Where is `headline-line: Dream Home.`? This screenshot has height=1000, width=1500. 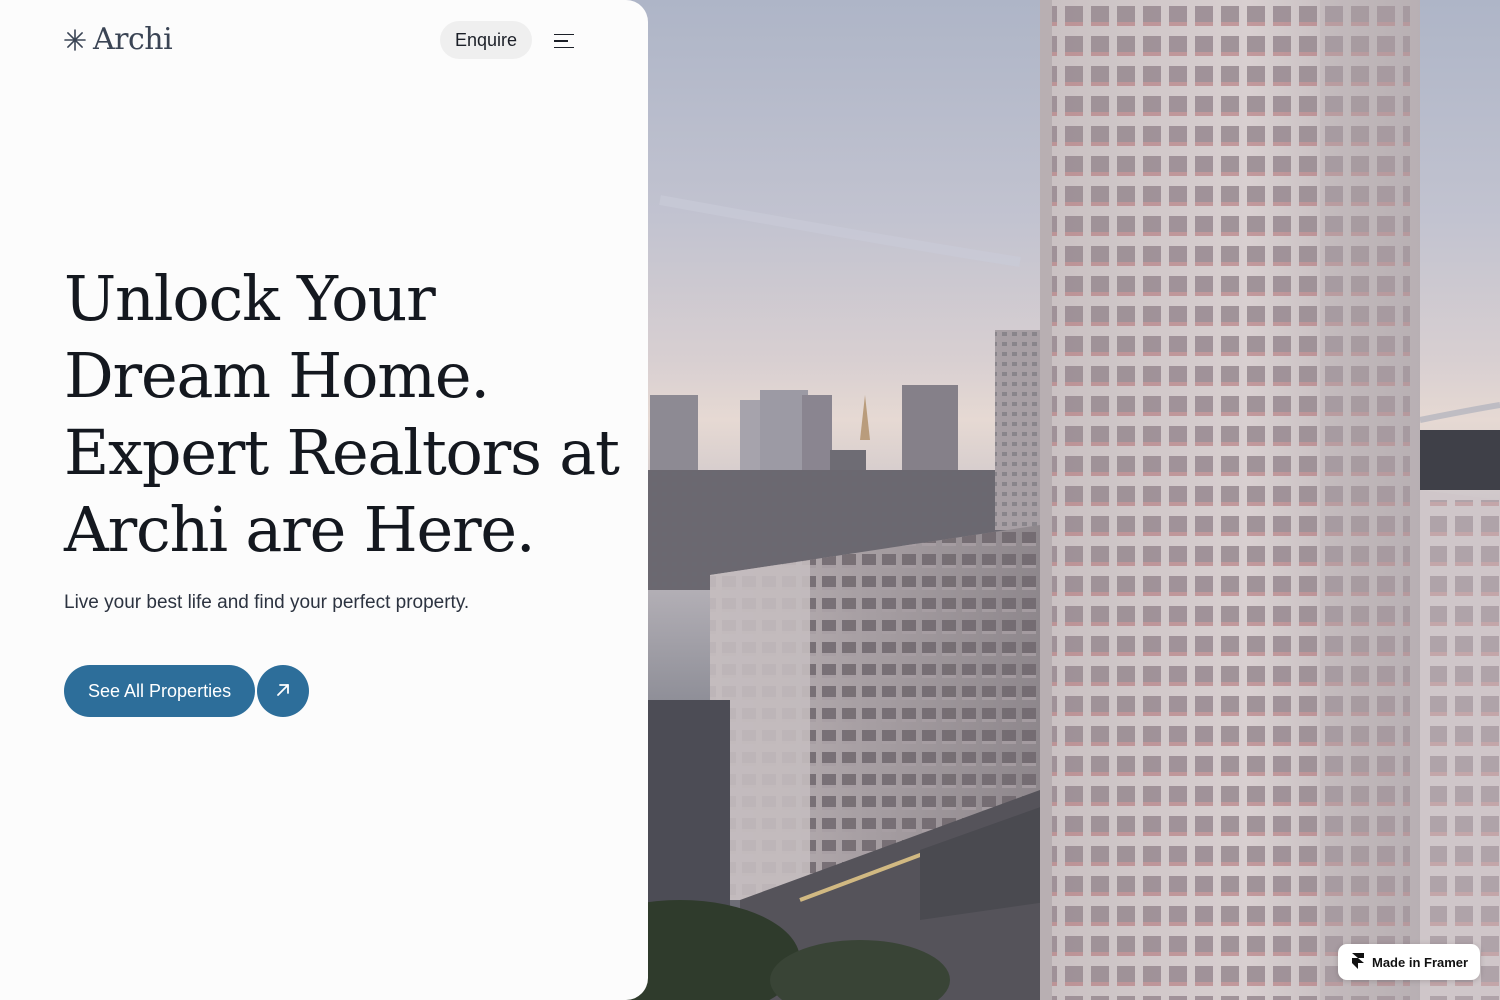
headline-line: Dream Home. is located at coordinates (277, 375).